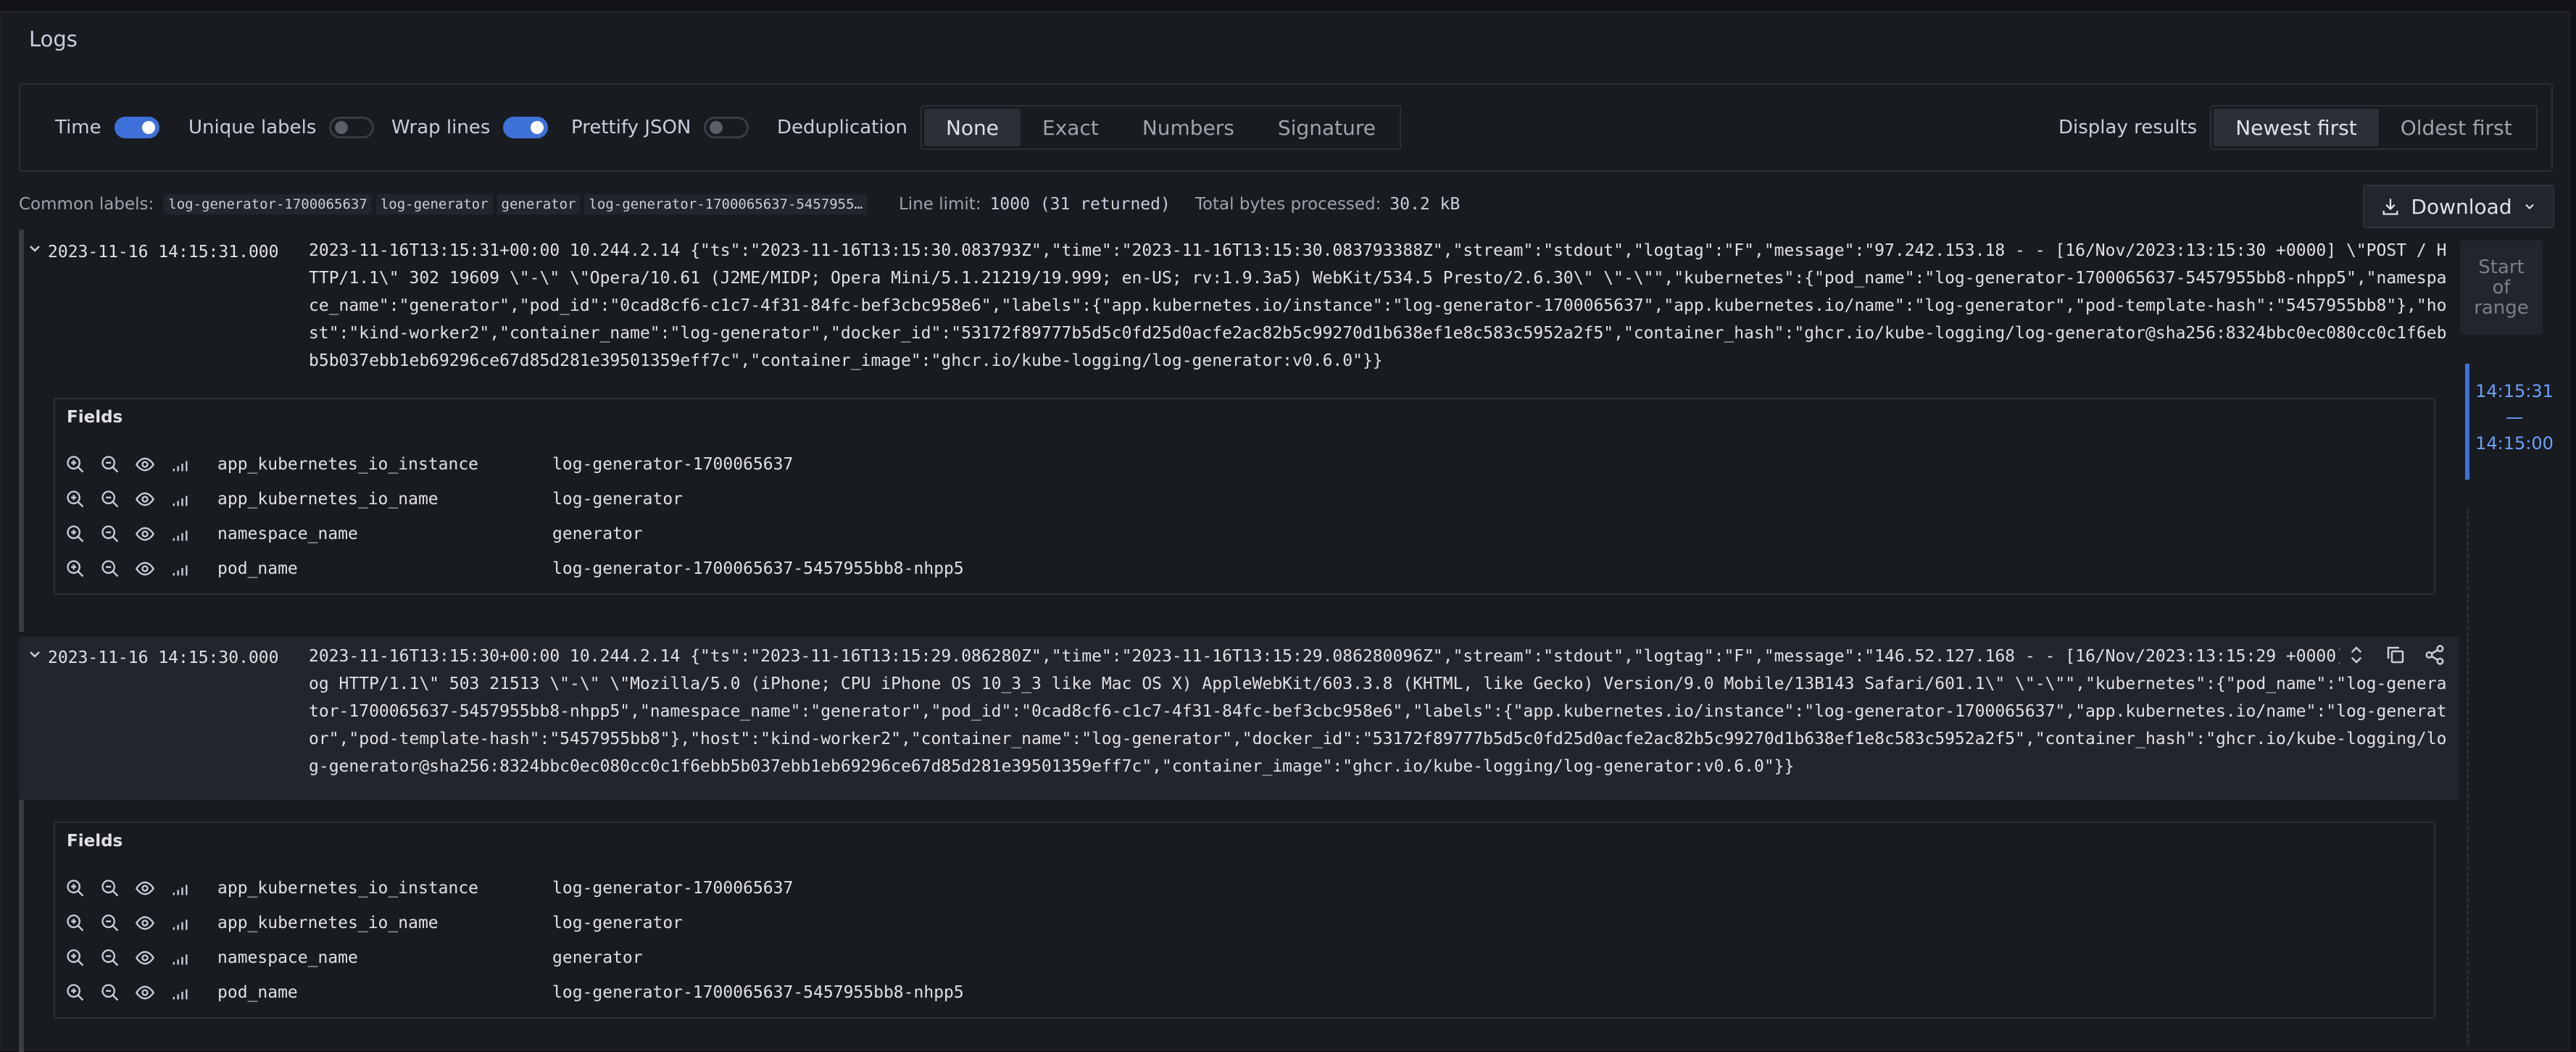 This screenshot has height=1052, width=2576. Describe the element at coordinates (1188, 127) in the screenshot. I see `dedup-option-numbers: Numbers` at that location.